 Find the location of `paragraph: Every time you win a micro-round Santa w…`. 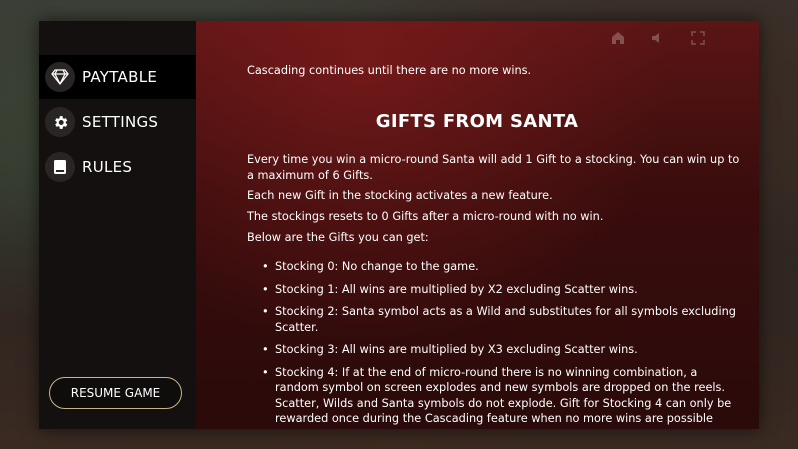

paragraph: Every time you win a micro-round Santa w… is located at coordinates (493, 167).